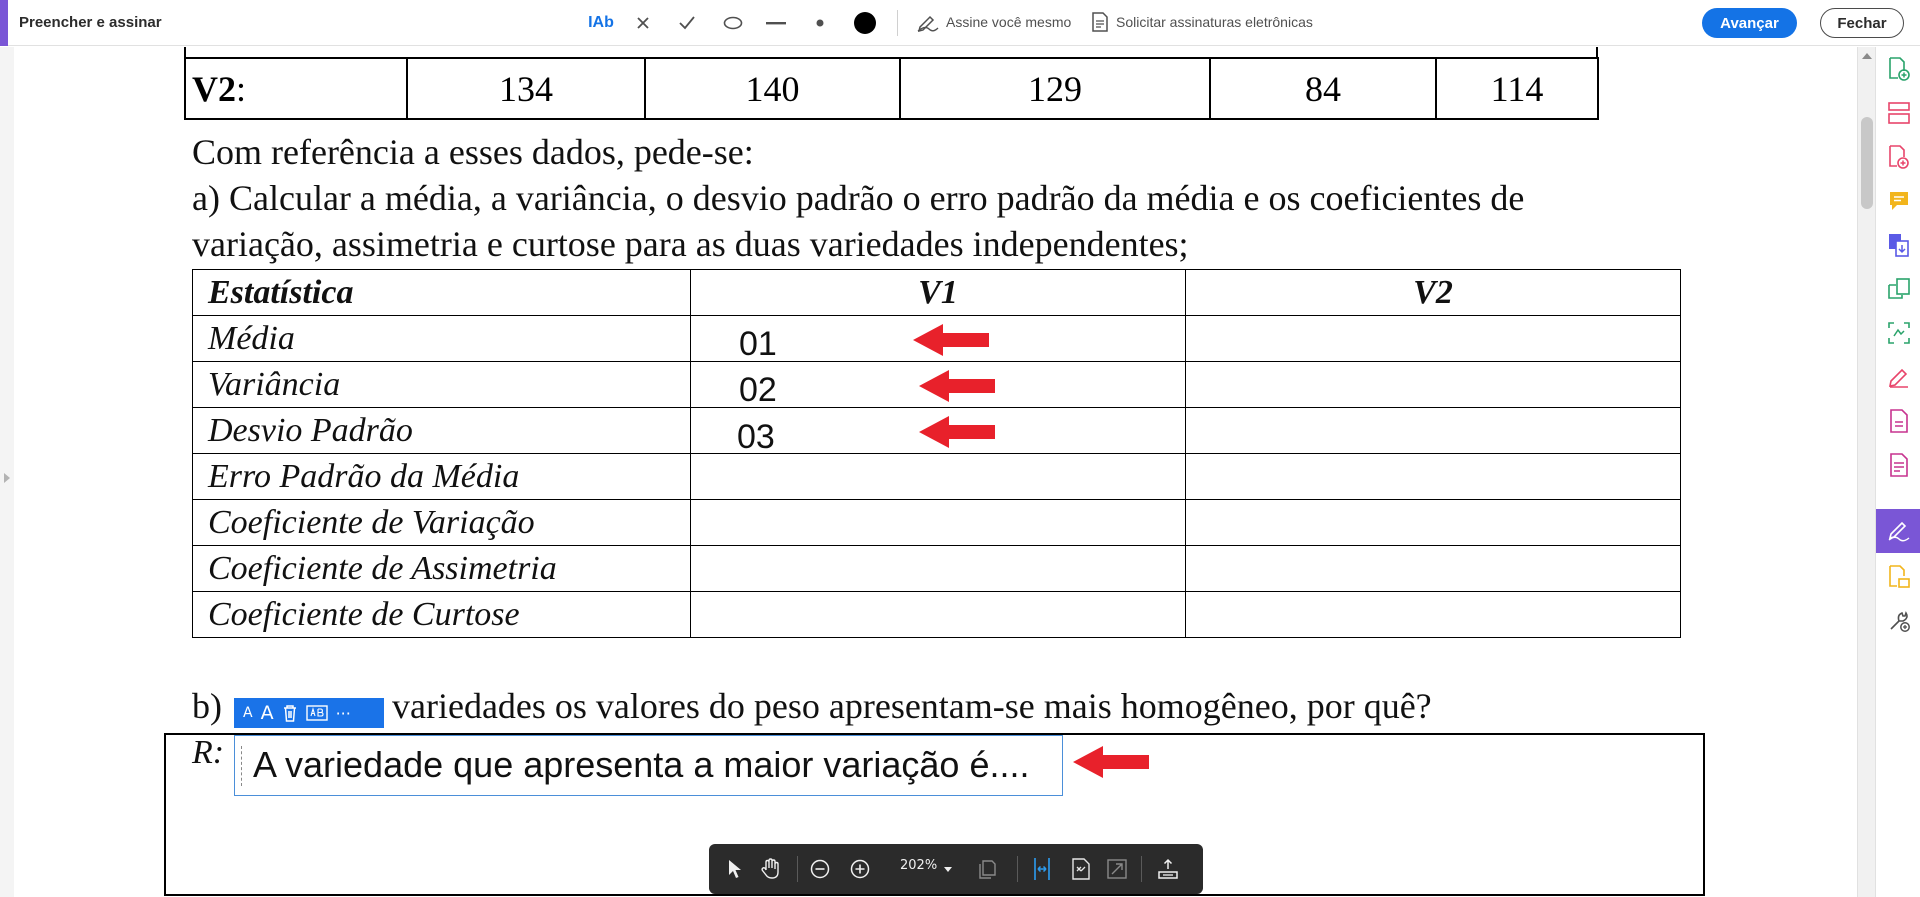 The image size is (1920, 897). I want to click on row-label: Coeficiente de Assimetria, so click(441, 568).